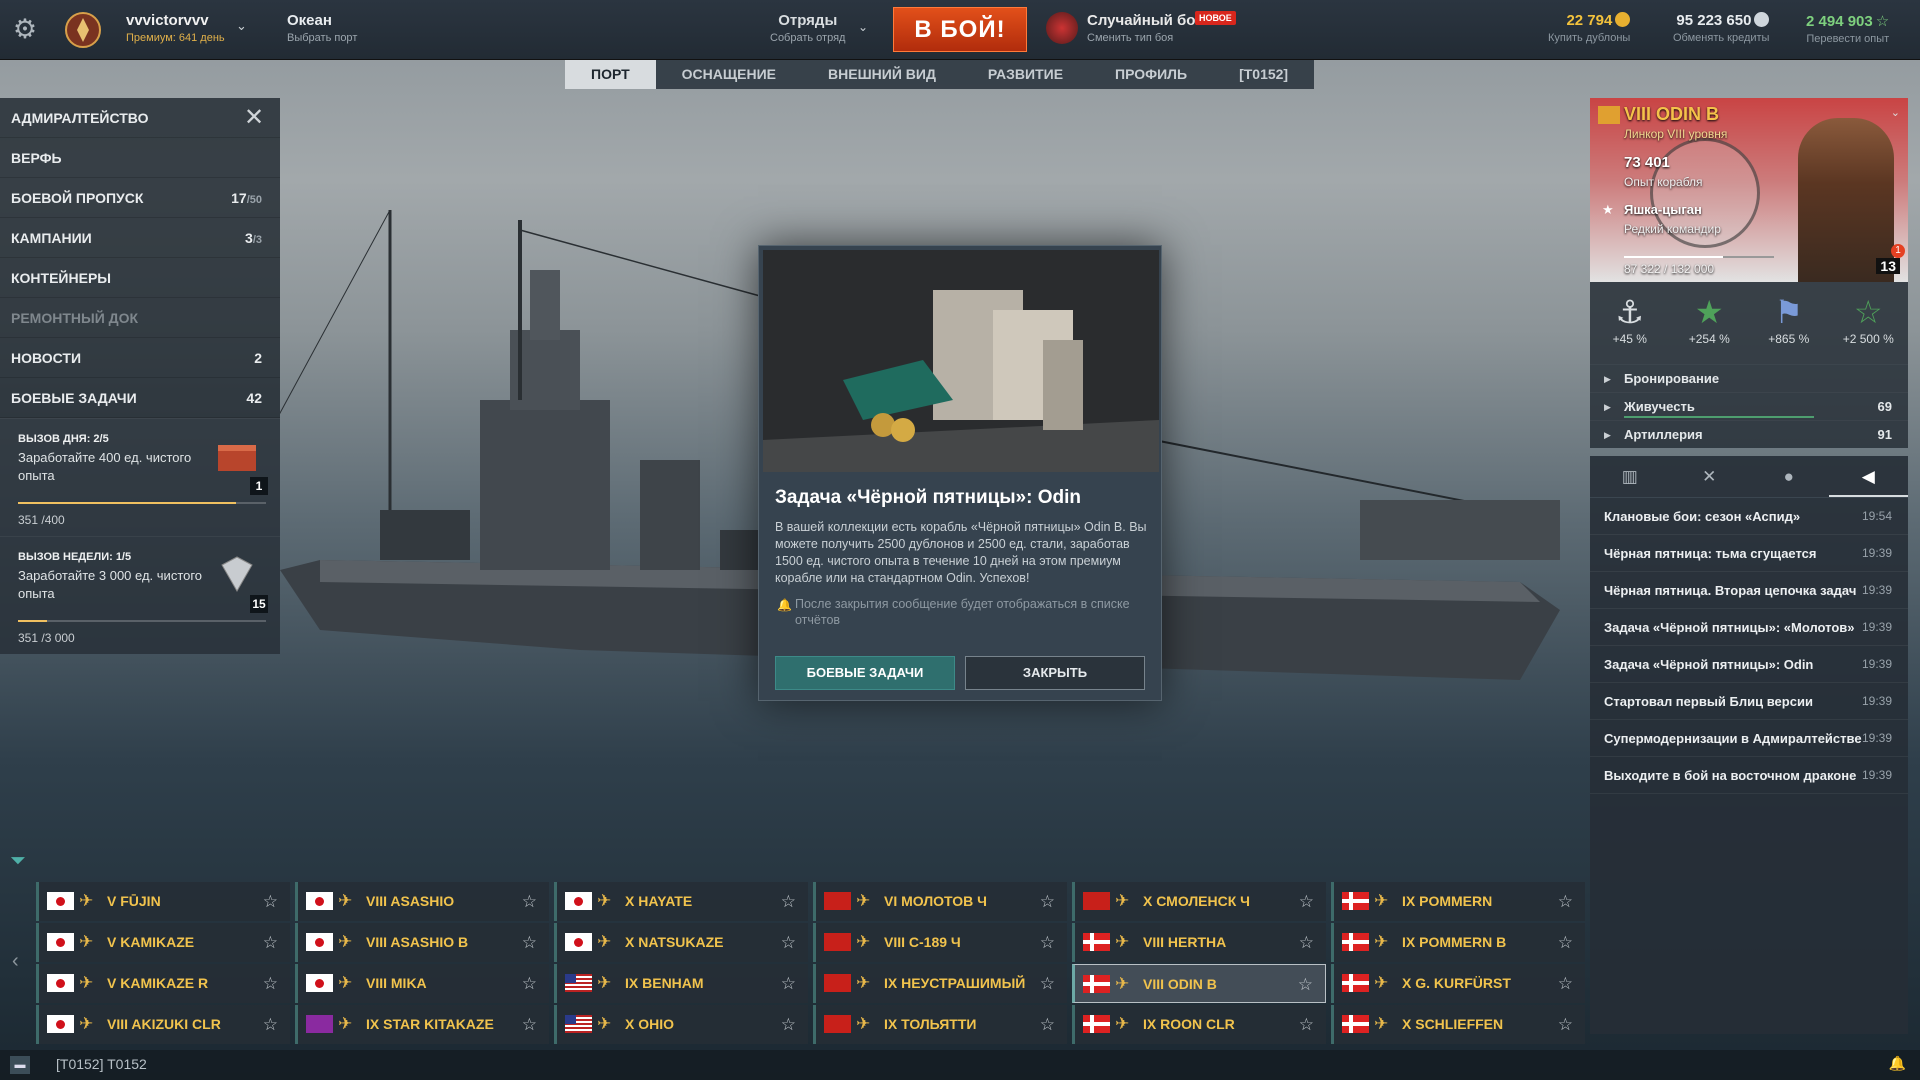  I want to click on ship-card-item: ✈ IX ТОЛЬЯТТИ ☆, so click(940, 1024).